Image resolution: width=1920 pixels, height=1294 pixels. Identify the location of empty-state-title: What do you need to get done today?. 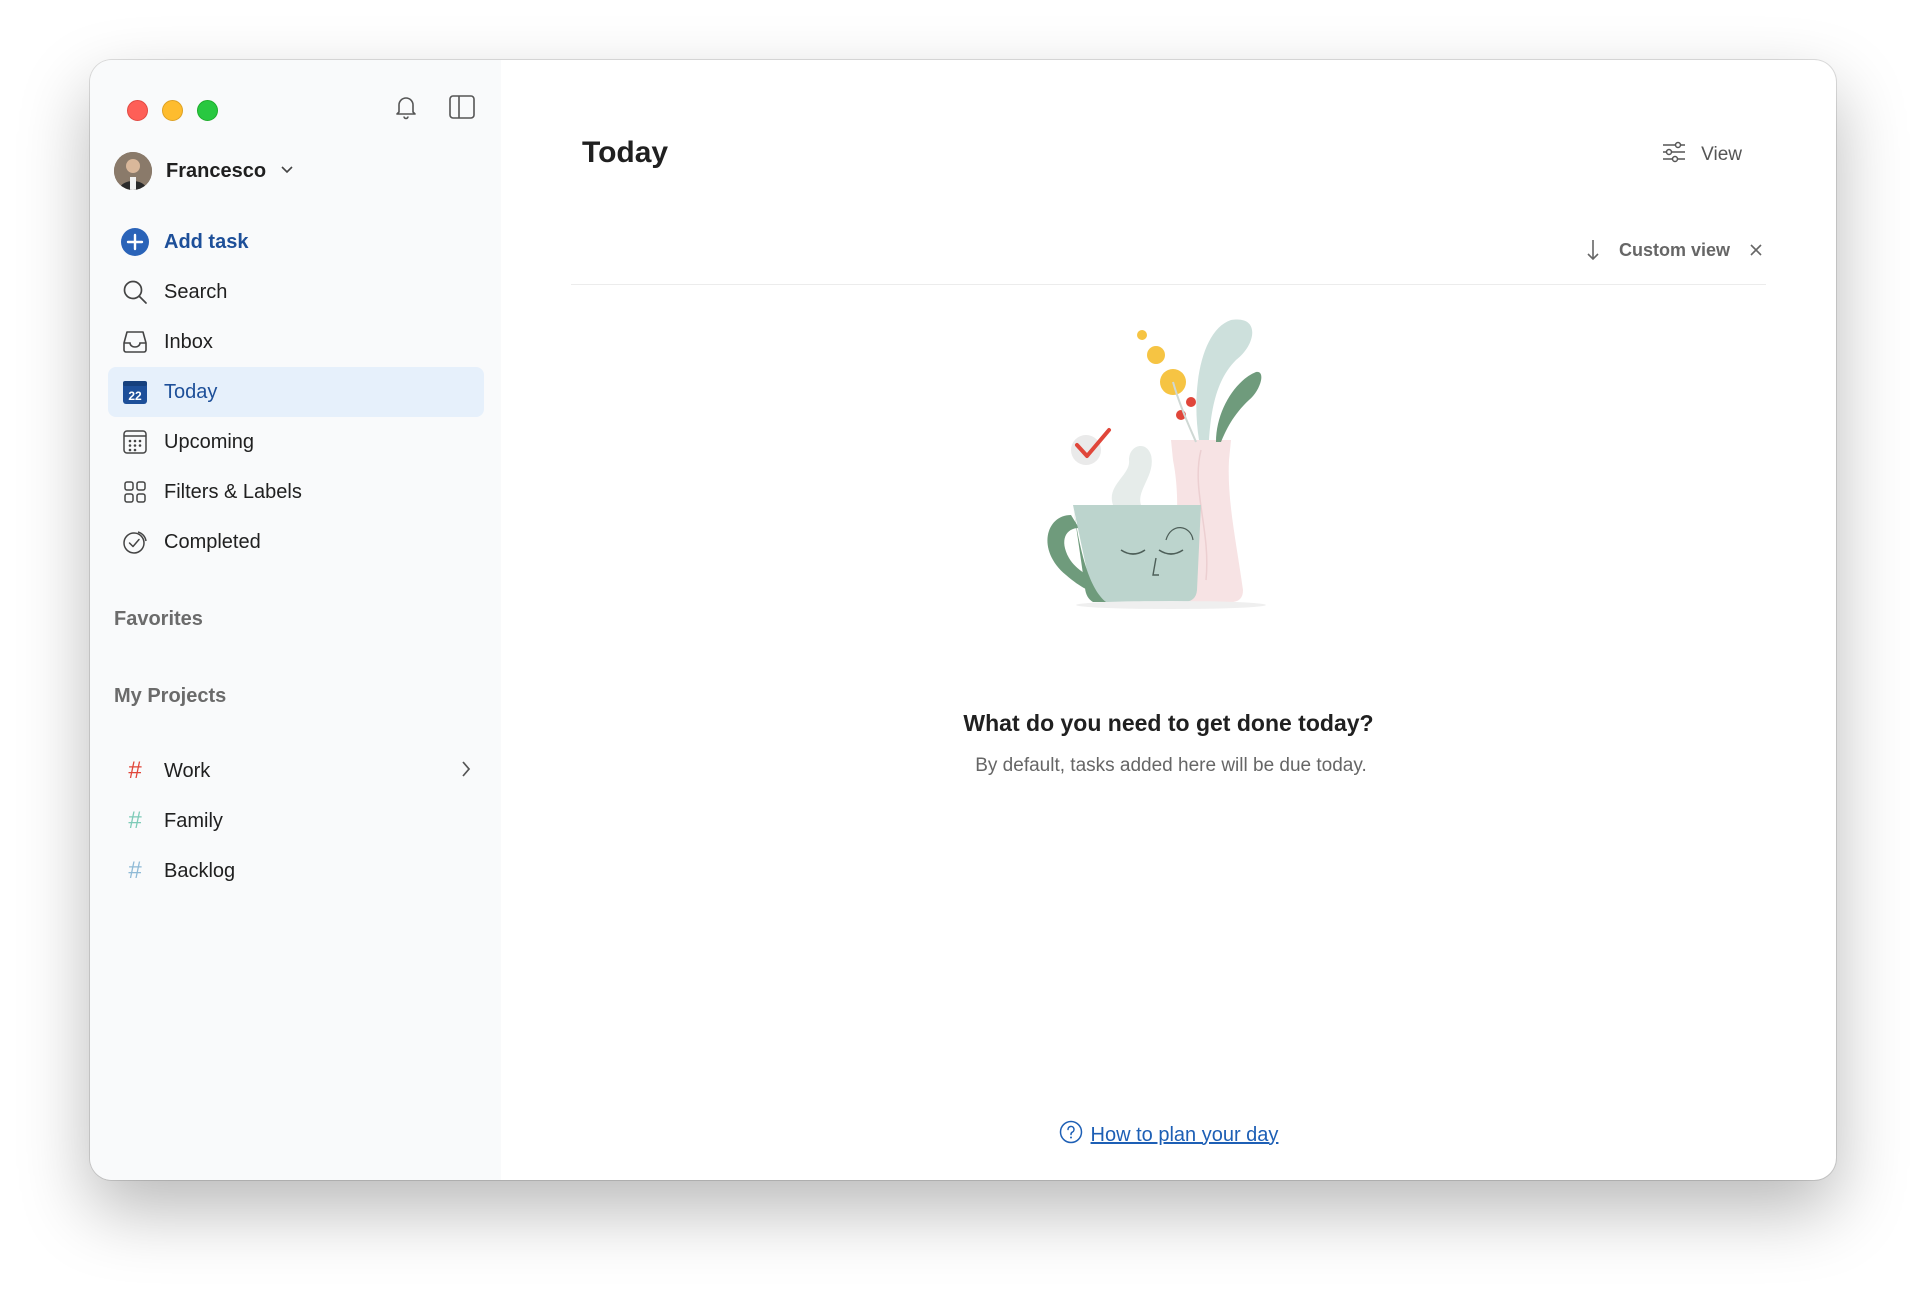
(1168, 723).